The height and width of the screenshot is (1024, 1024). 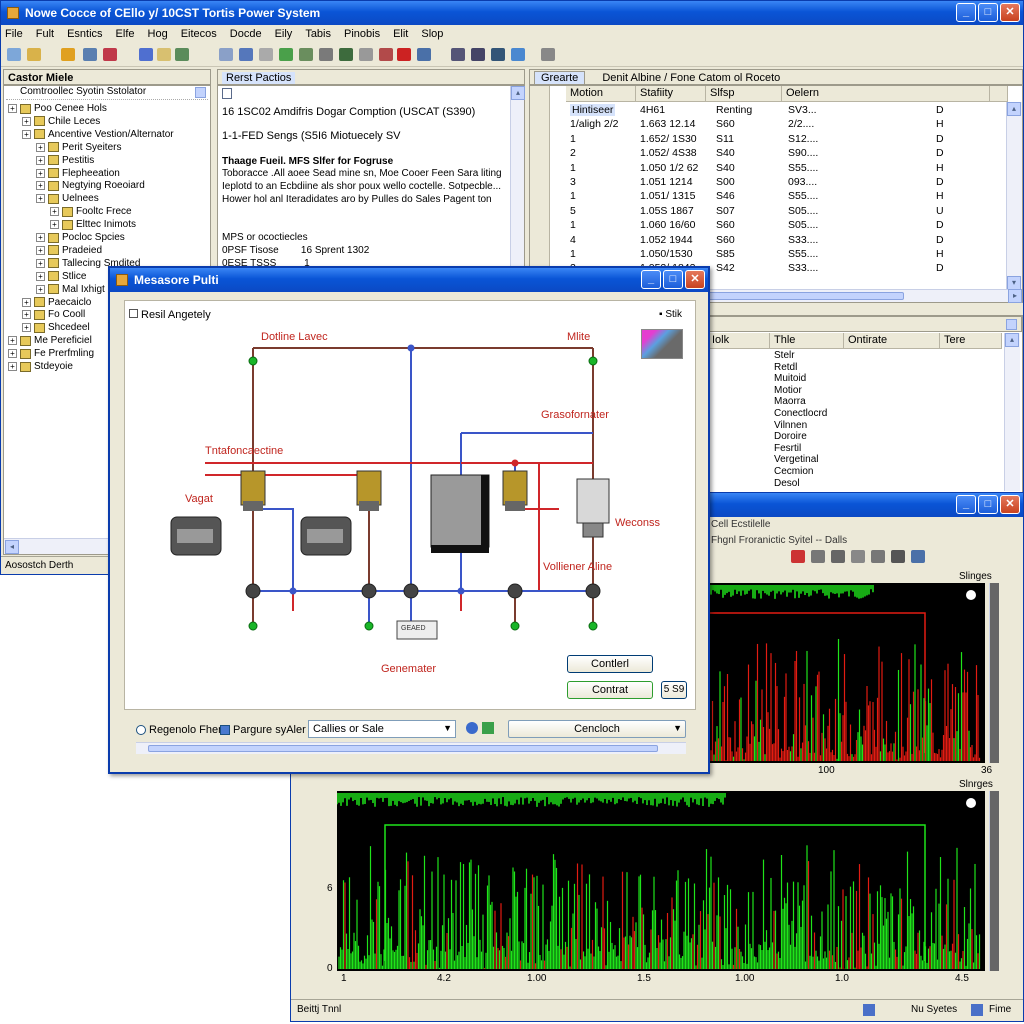 I want to click on settings-icon, so click(x=424, y=54).